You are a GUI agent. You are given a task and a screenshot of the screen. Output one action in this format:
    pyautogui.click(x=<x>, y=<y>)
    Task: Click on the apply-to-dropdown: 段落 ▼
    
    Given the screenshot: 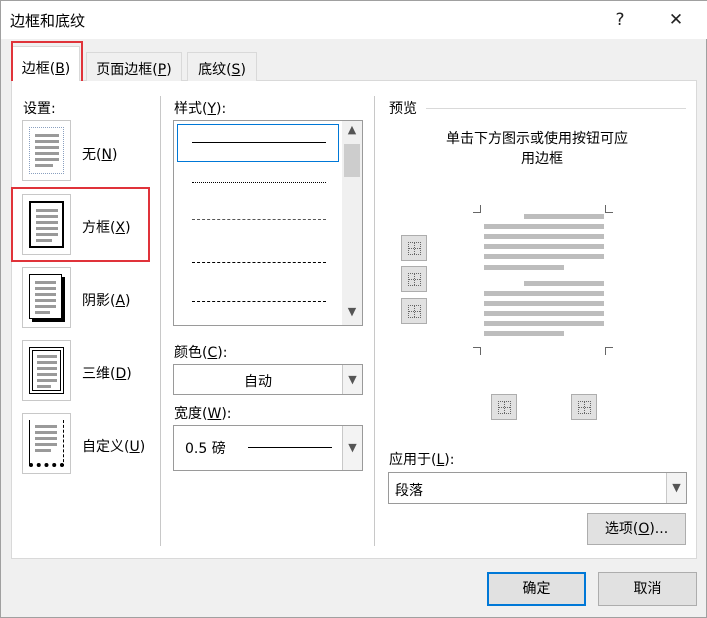 What is the action you would take?
    pyautogui.click(x=537, y=488)
    